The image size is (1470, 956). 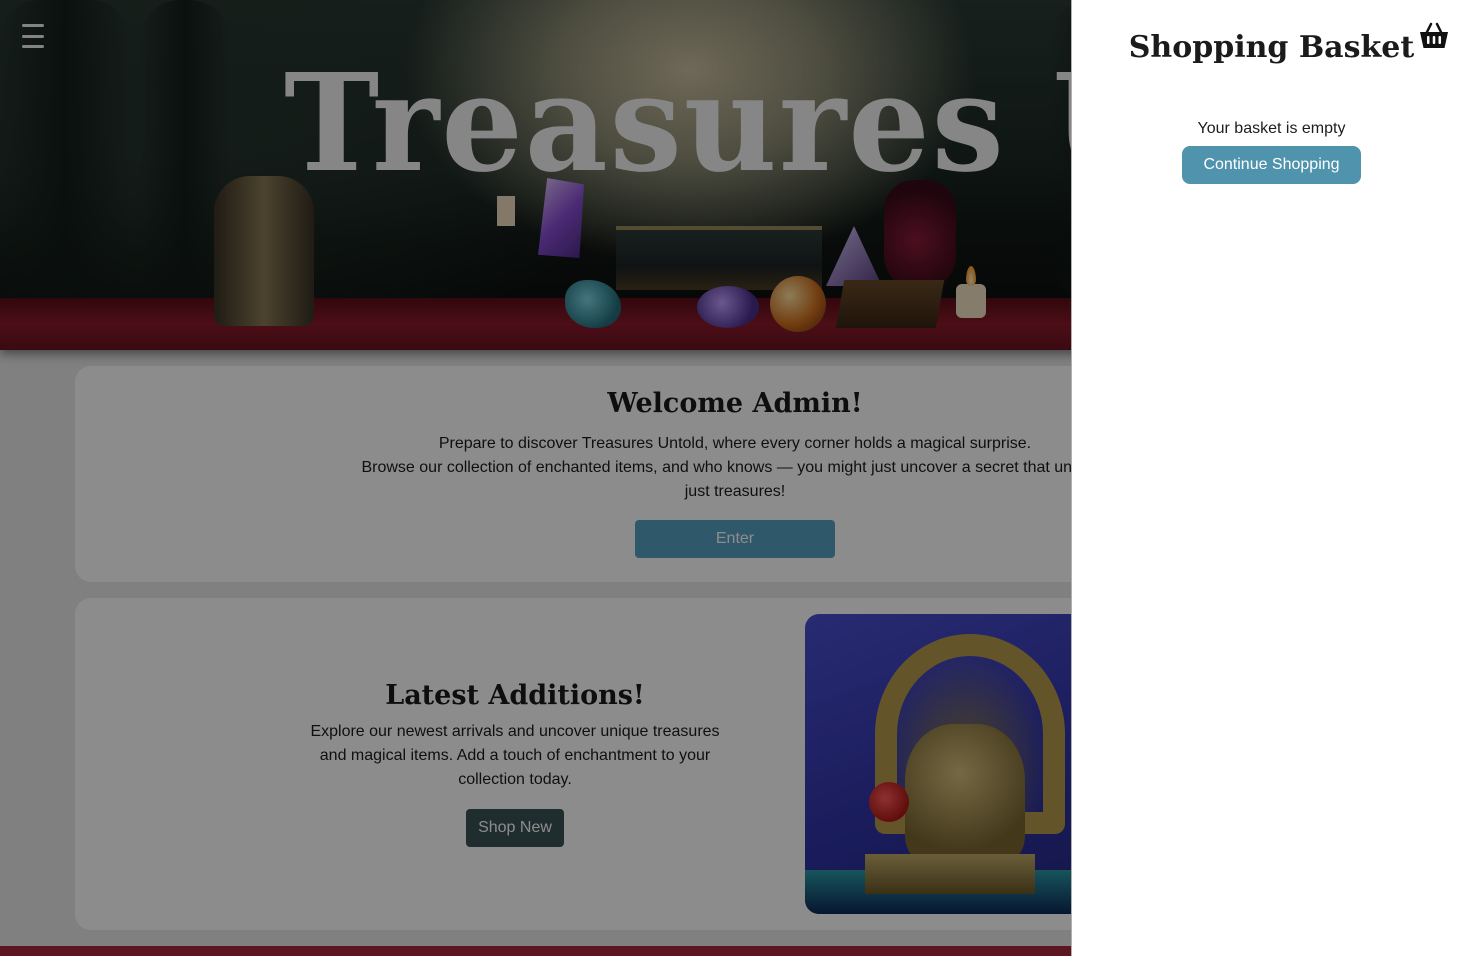 What do you see at coordinates (1271, 128) in the screenshot?
I see `basket-empty-message: Your basket is empty` at bounding box center [1271, 128].